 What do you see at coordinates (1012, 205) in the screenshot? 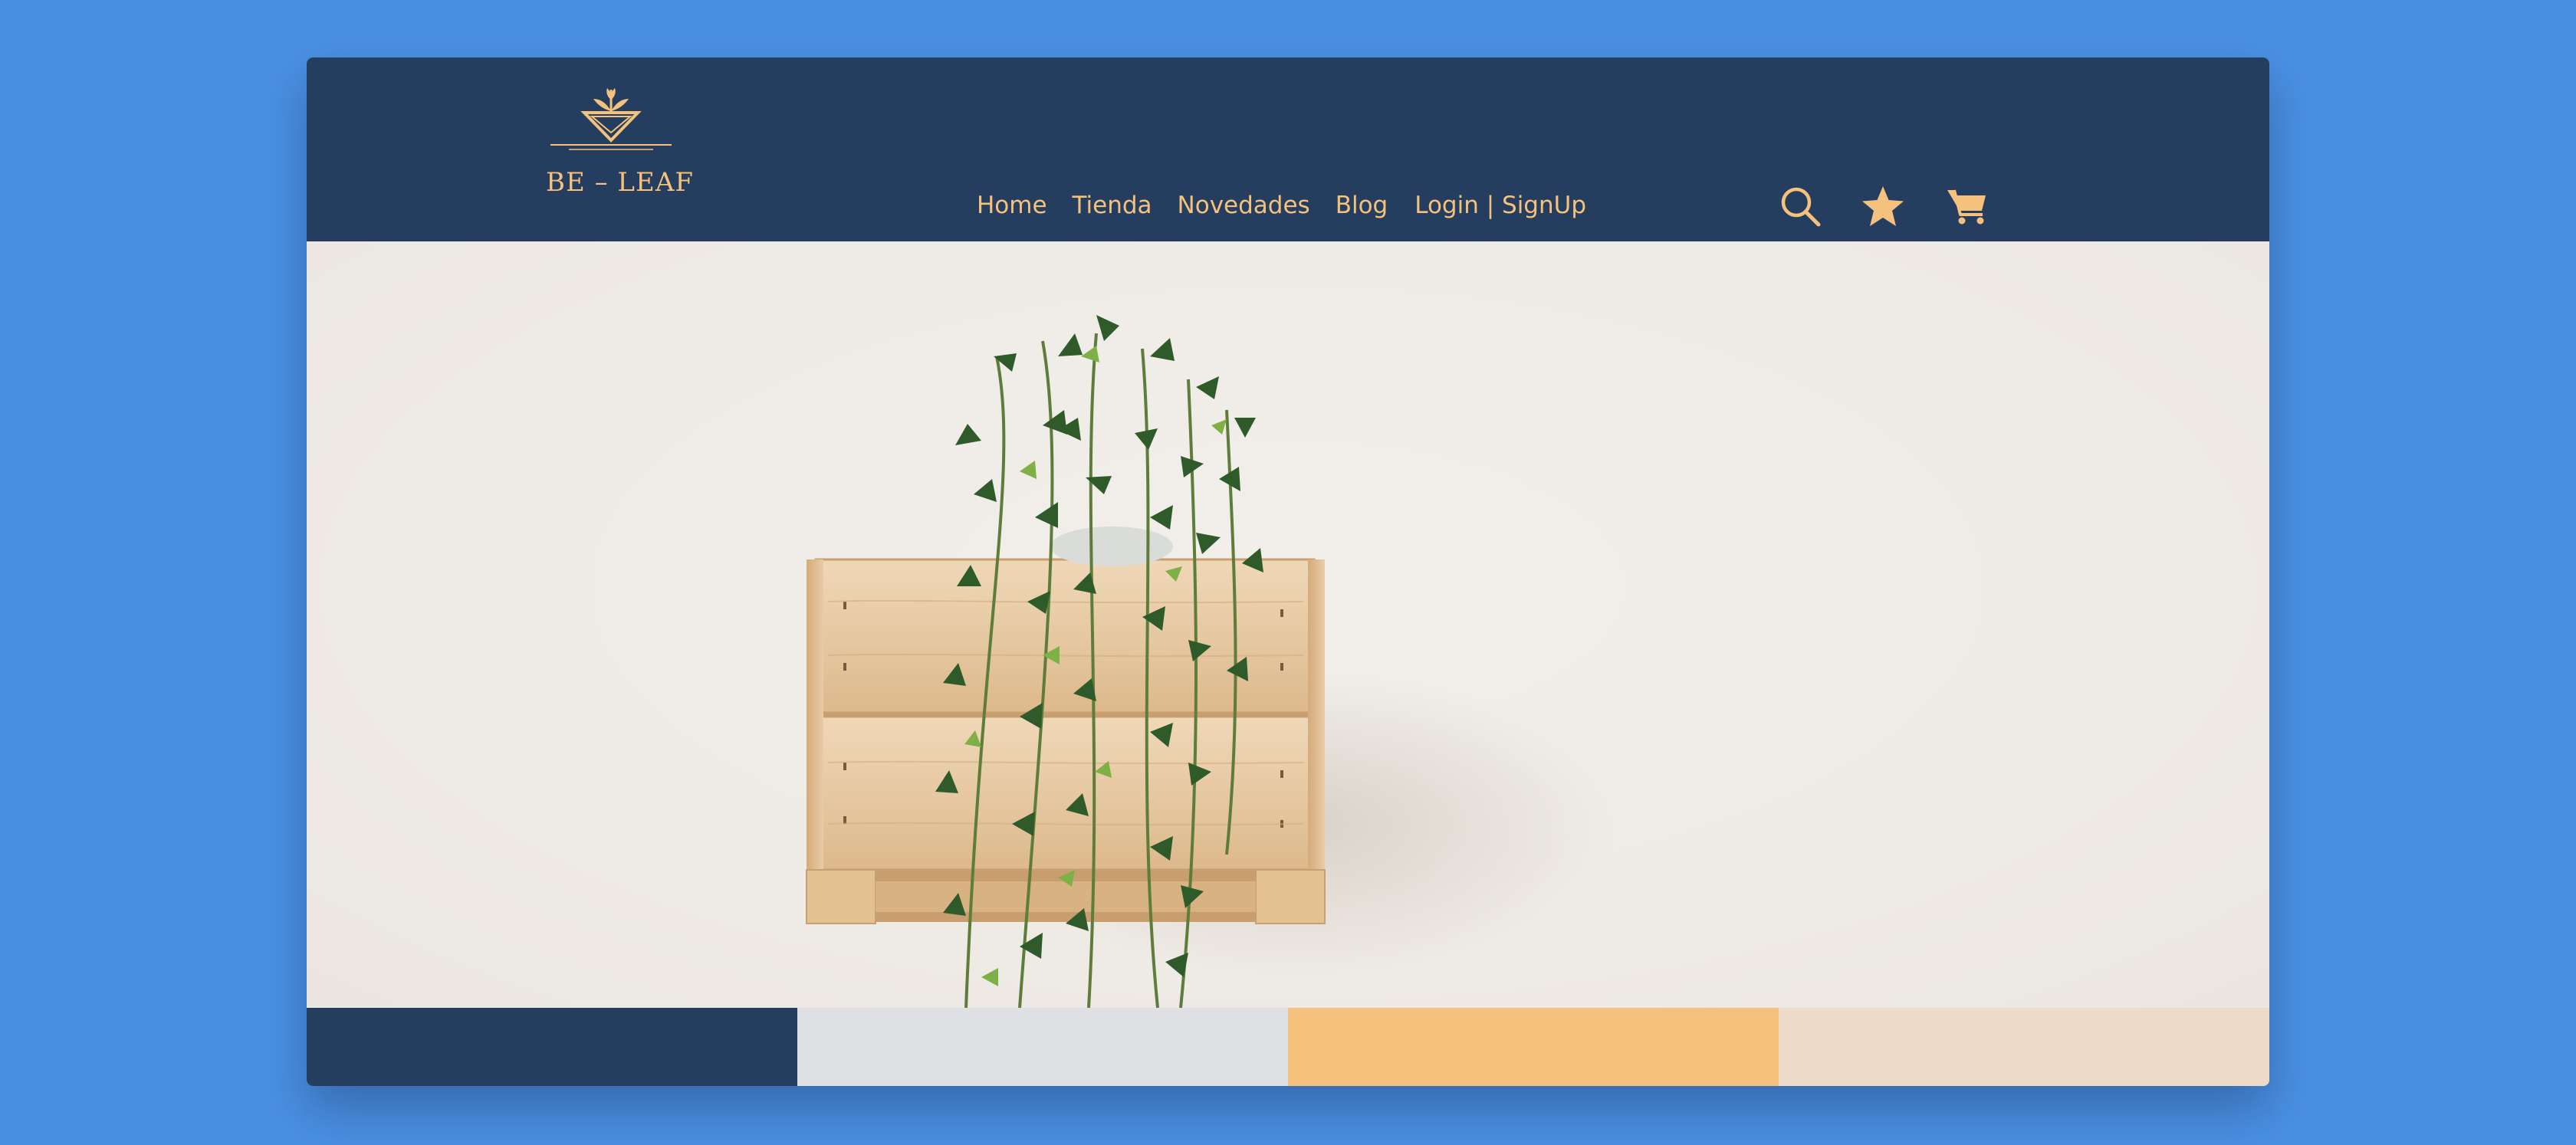
I see `nav-home-link: Home` at bounding box center [1012, 205].